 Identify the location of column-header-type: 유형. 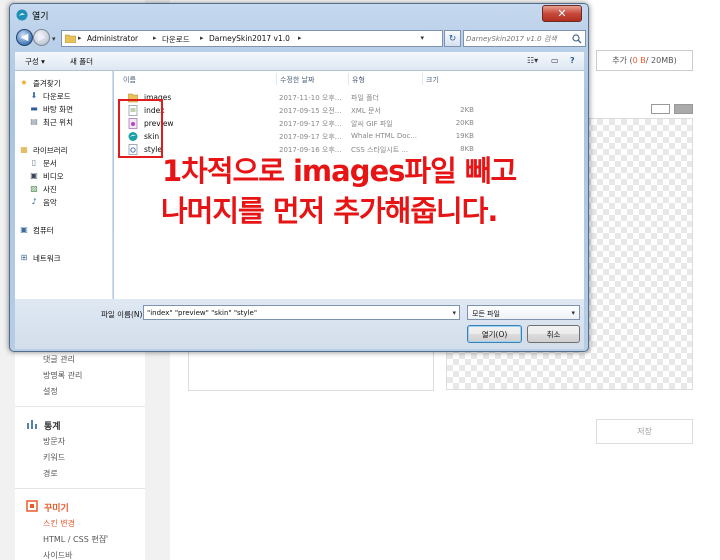
(358, 80).